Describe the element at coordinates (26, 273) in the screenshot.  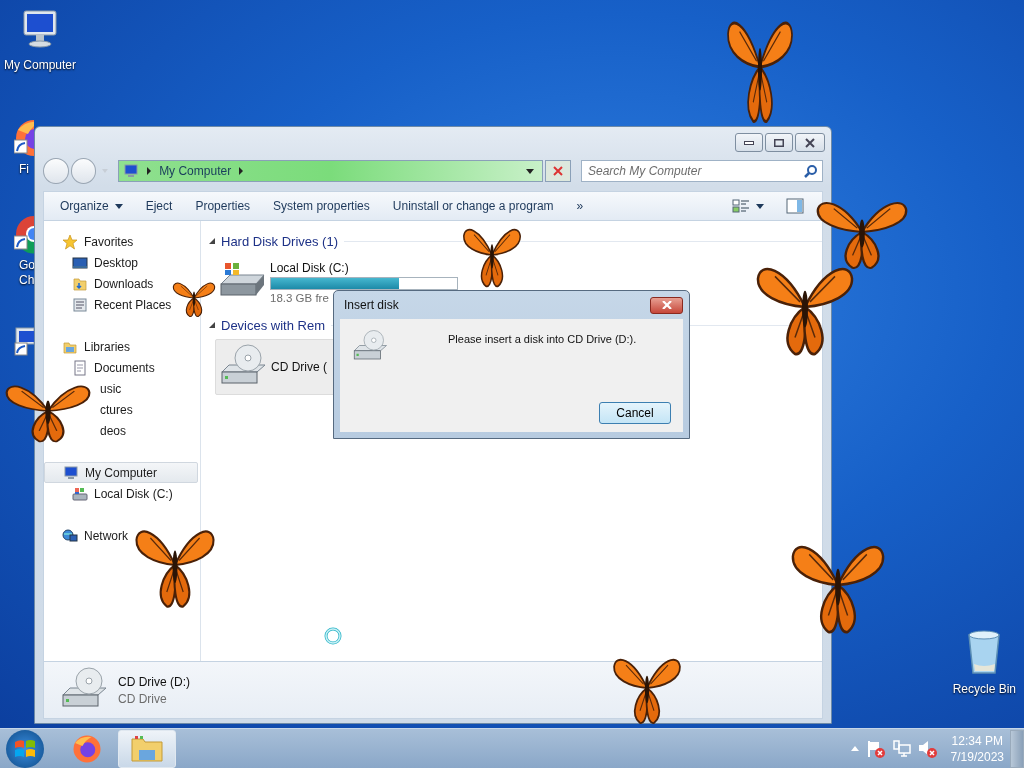
I see `icon-label: Go Ch` at that location.